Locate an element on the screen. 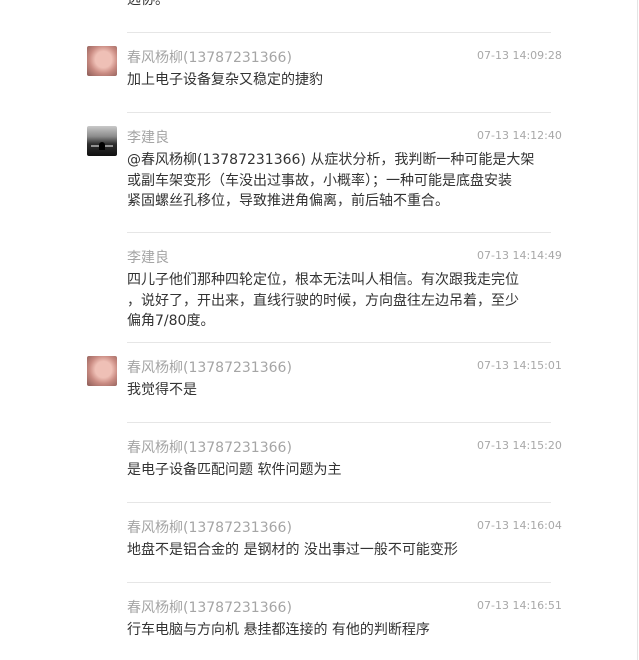 This screenshot has width=639, height=660. message-timestamp: 07-13 14:16:51 is located at coordinates (519, 605).